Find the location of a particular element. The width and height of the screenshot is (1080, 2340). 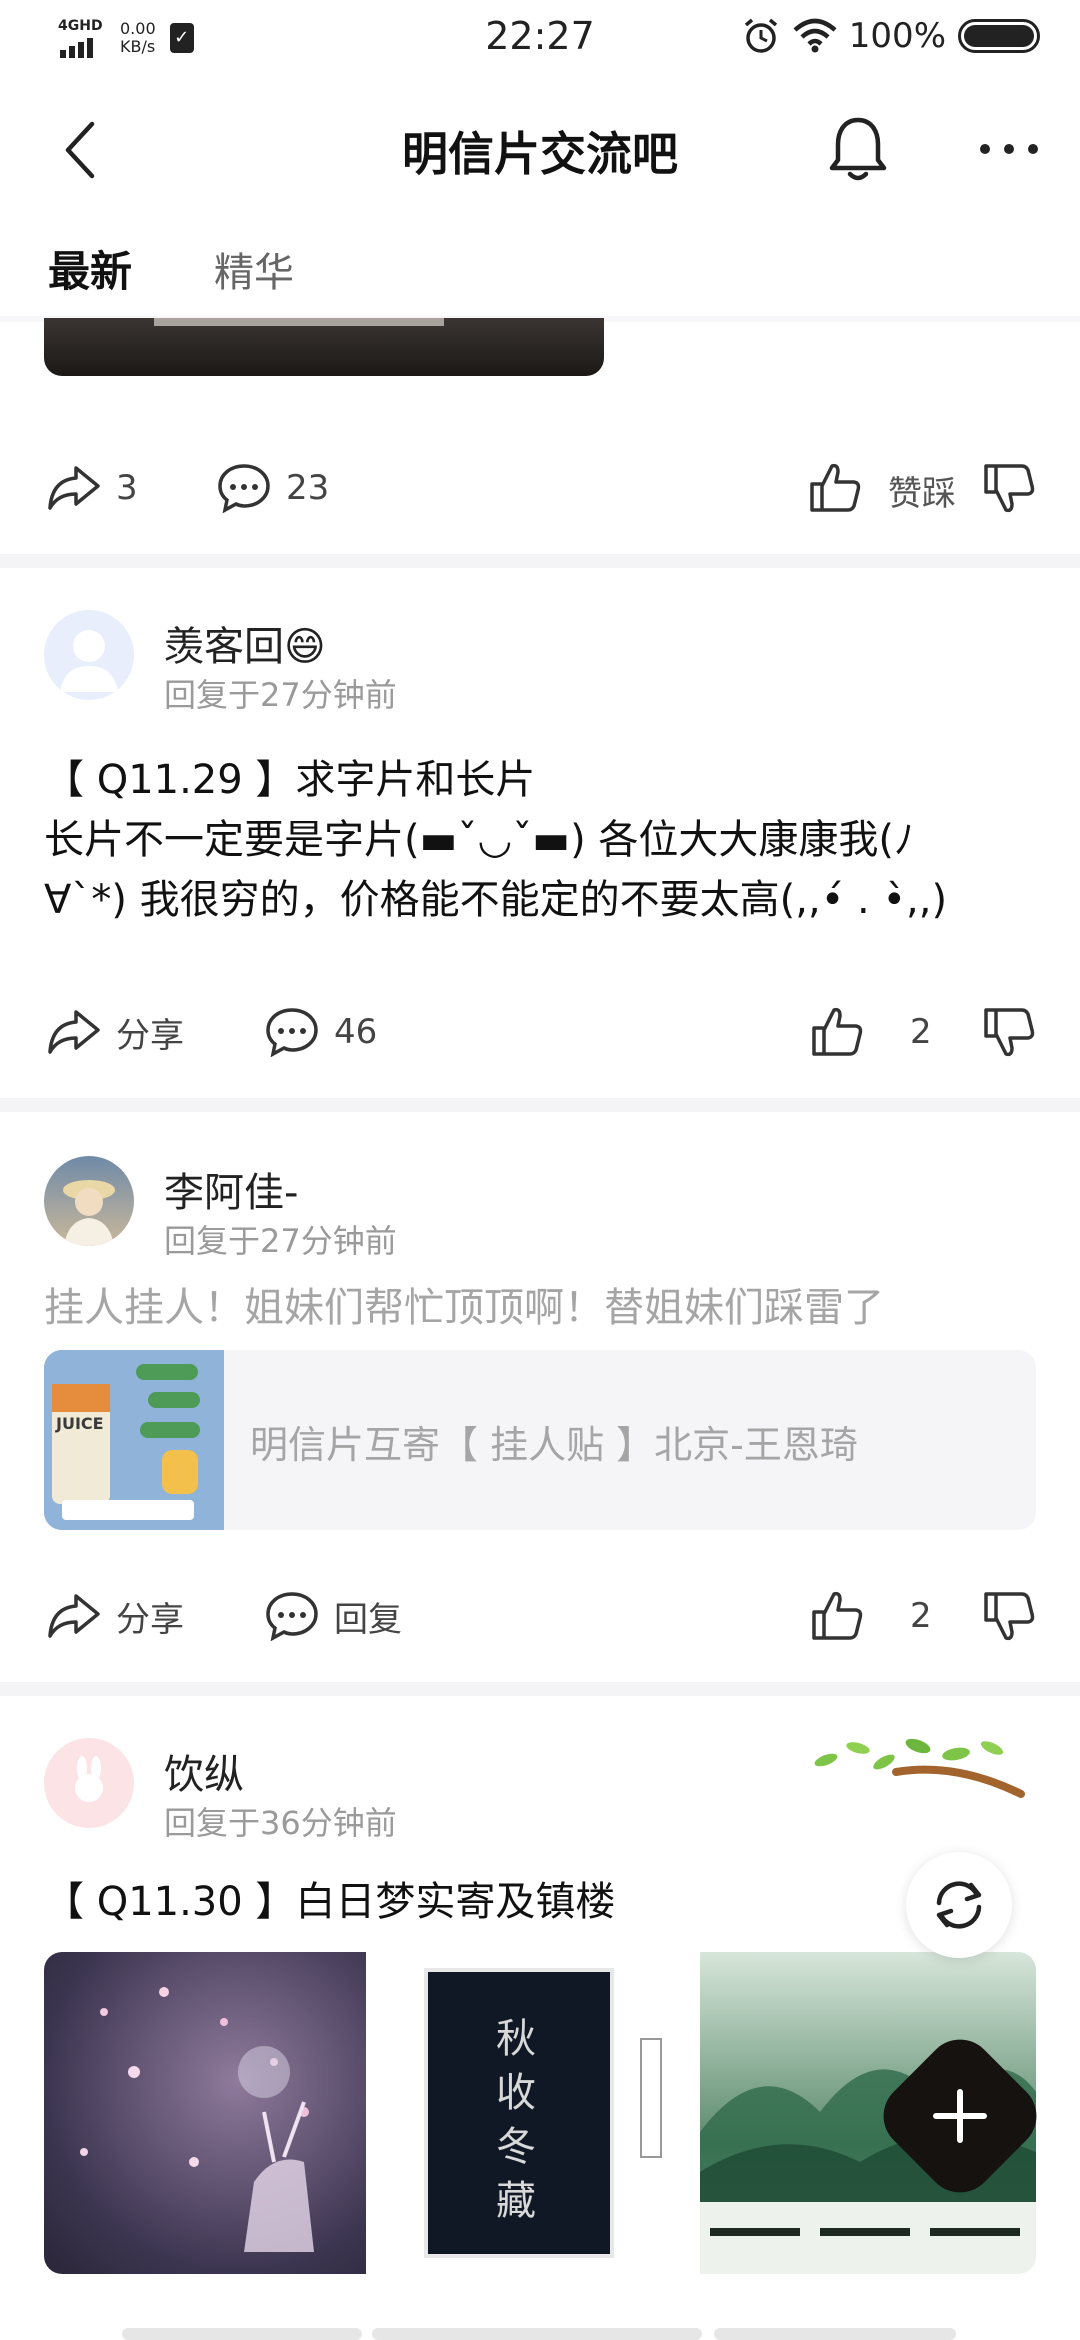

battery-icon is located at coordinates (999, 36).